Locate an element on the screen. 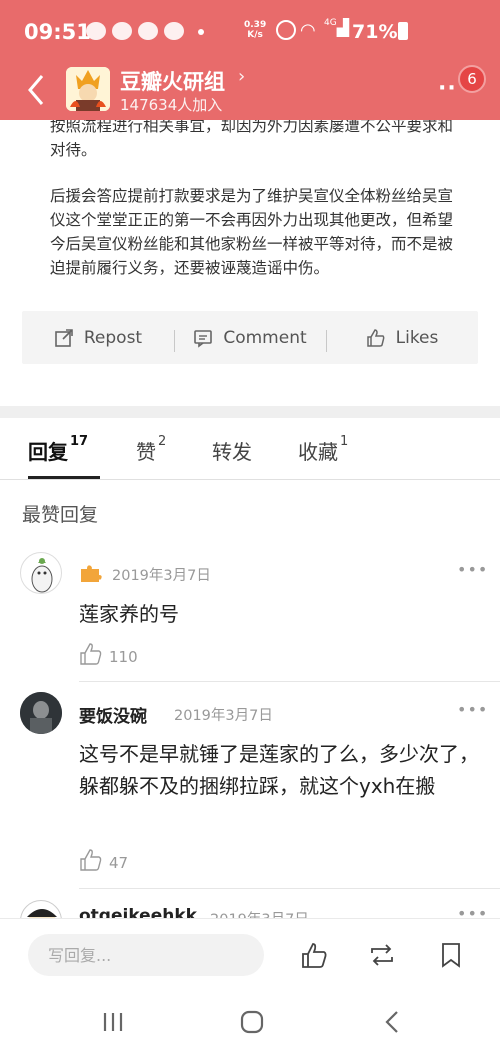  comment-author: otgeikeehkk is located at coordinates (138, 912).